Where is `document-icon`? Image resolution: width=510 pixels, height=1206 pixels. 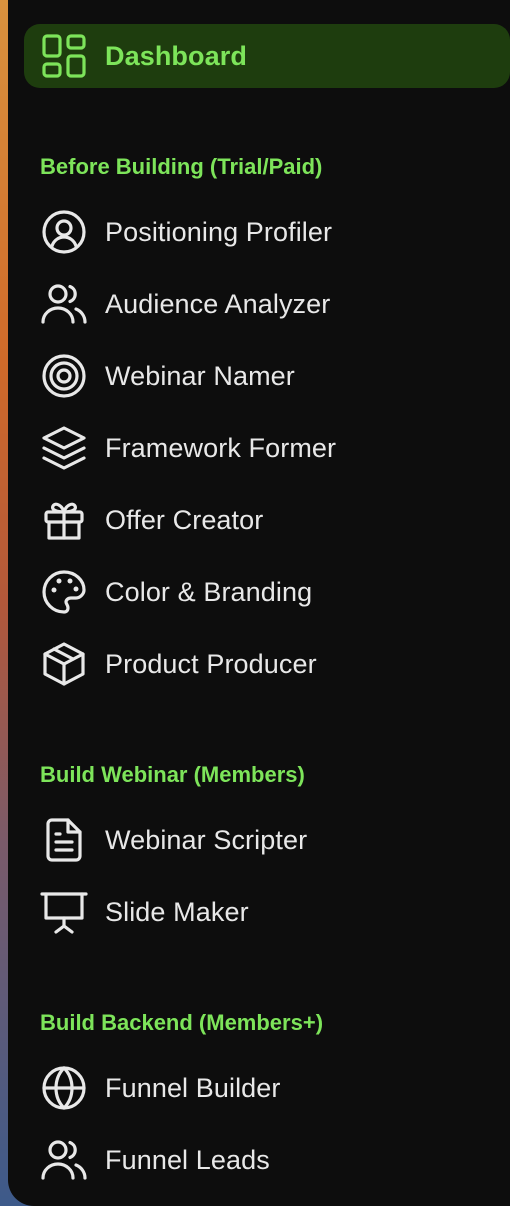
document-icon is located at coordinates (64, 840).